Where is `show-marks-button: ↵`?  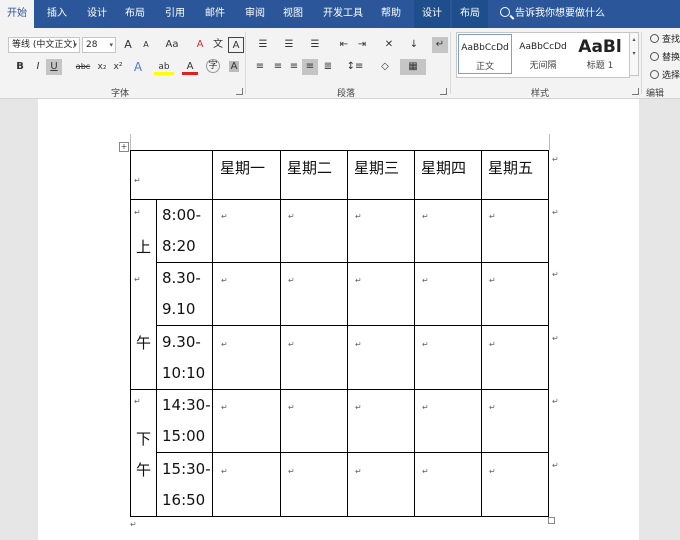 show-marks-button: ↵ is located at coordinates (440, 45).